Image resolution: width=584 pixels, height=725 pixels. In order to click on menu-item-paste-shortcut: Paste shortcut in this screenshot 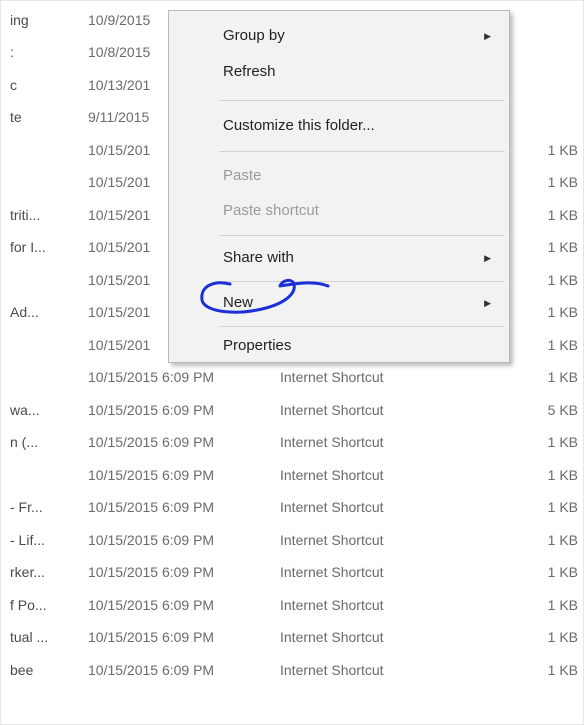, I will do `click(339, 211)`.